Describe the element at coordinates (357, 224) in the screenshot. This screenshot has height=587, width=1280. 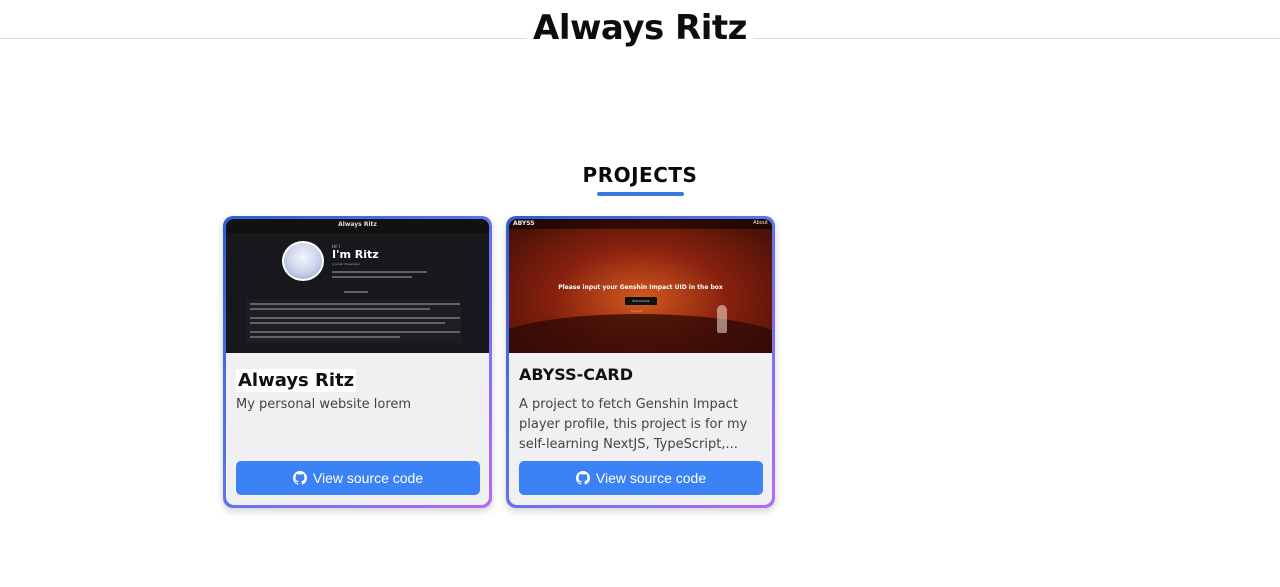
I see `thumbnail-site-title: Always Ritz` at that location.